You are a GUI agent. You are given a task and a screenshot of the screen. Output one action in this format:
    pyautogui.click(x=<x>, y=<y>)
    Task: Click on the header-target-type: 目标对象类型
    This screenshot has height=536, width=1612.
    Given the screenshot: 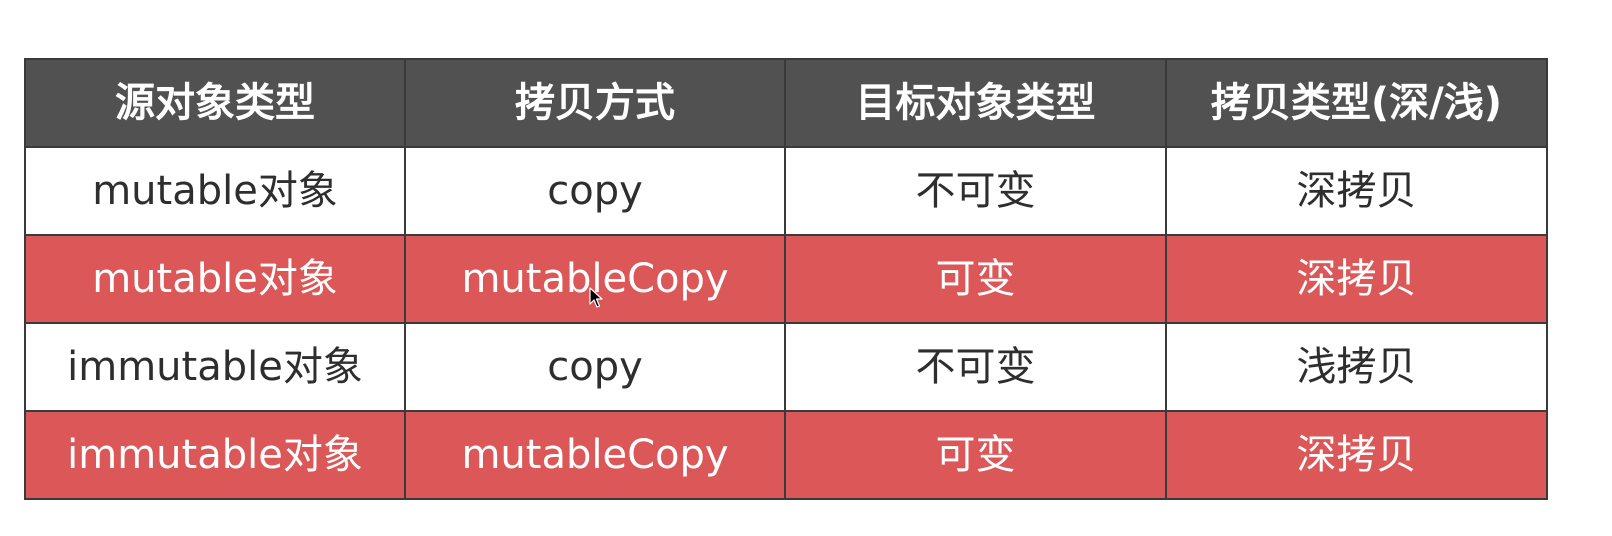 What is the action you would take?
    pyautogui.click(x=975, y=103)
    